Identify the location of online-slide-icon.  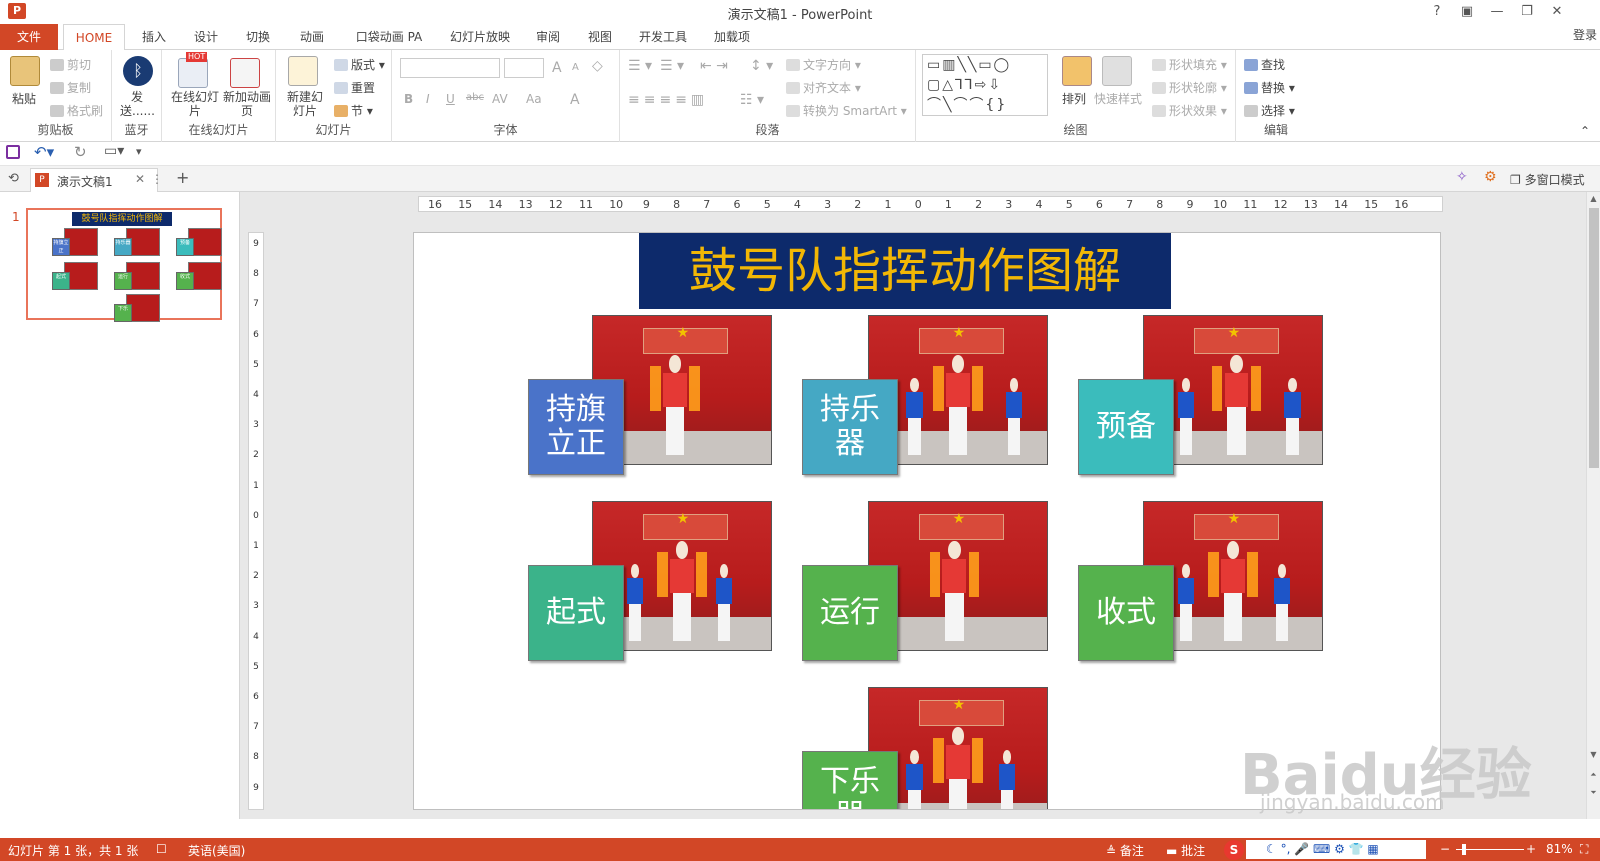
(193, 73).